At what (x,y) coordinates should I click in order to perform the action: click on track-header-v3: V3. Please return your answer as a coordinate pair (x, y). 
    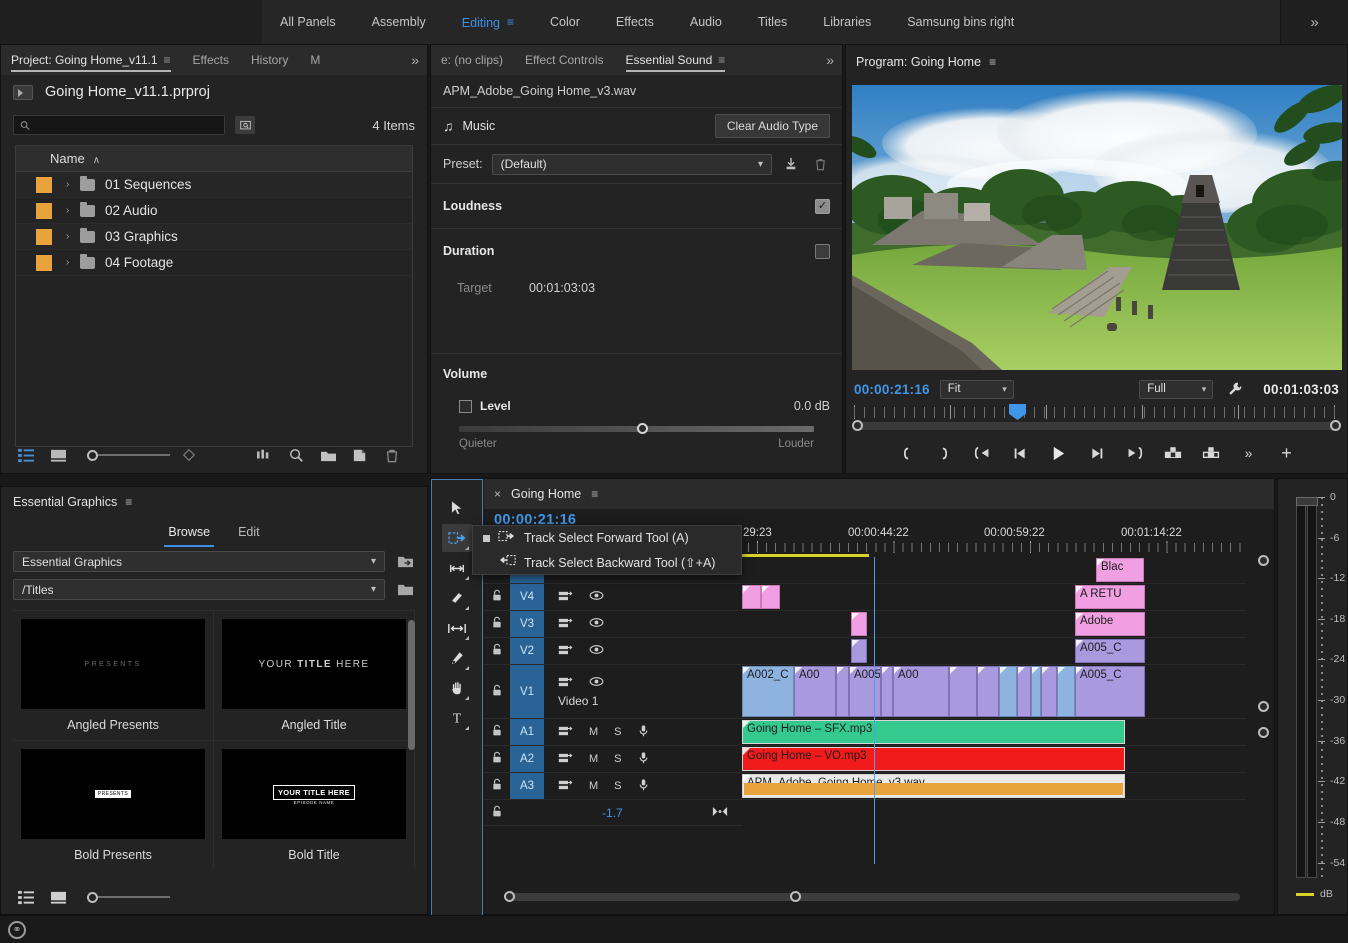
    Looking at the image, I should click on (613, 624).